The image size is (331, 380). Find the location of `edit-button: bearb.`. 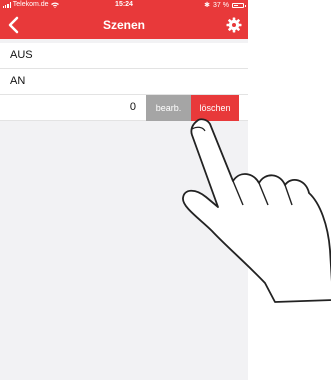

edit-button: bearb. is located at coordinates (168, 108).